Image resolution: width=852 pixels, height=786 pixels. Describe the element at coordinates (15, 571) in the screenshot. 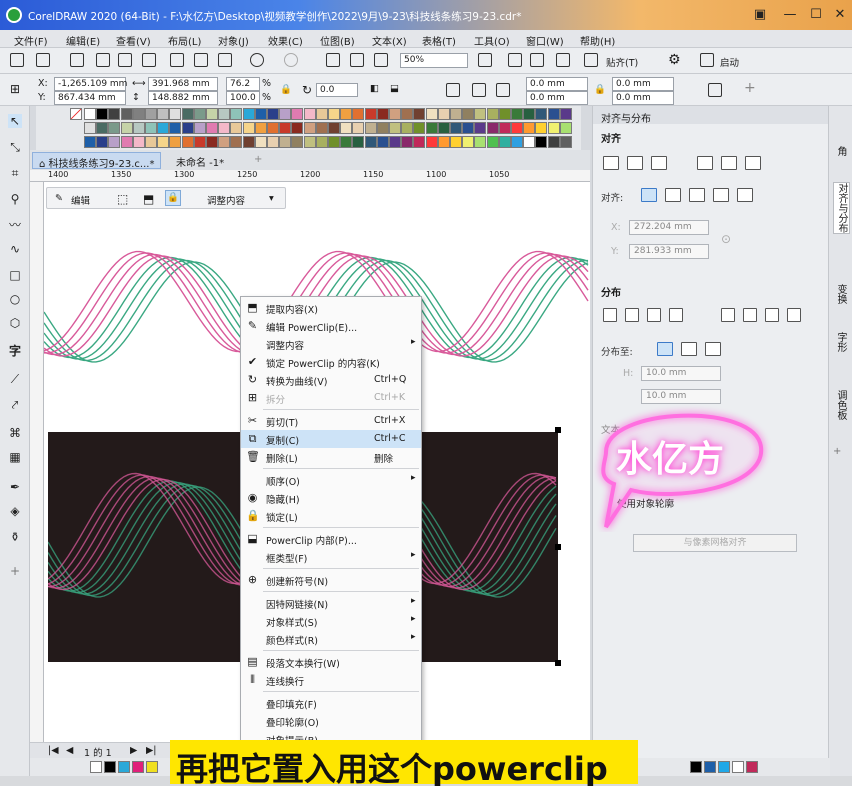

I see `add-tool-icon: +` at that location.